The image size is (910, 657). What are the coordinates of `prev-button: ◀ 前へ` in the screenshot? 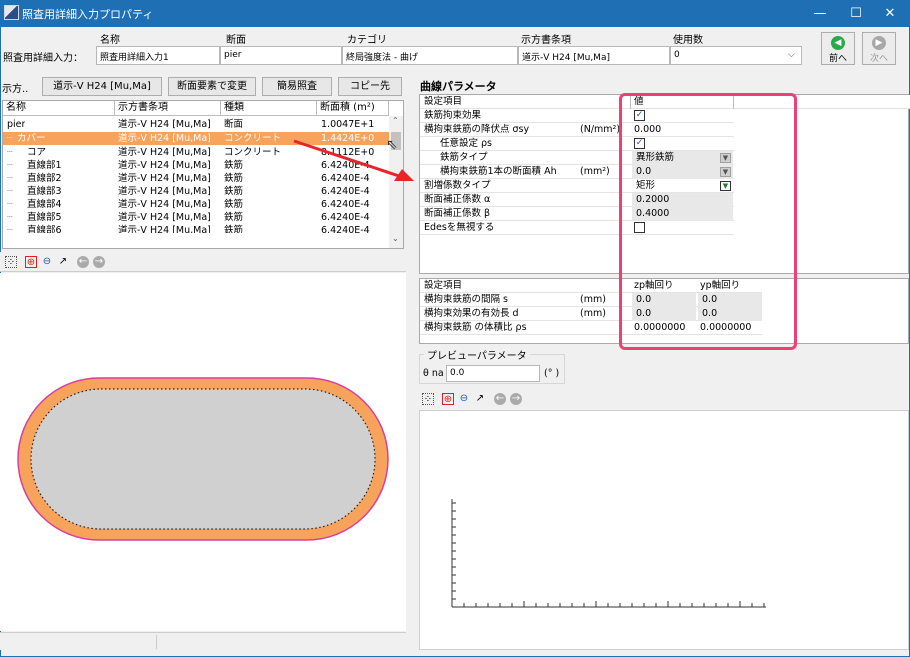 It's located at (838, 48).